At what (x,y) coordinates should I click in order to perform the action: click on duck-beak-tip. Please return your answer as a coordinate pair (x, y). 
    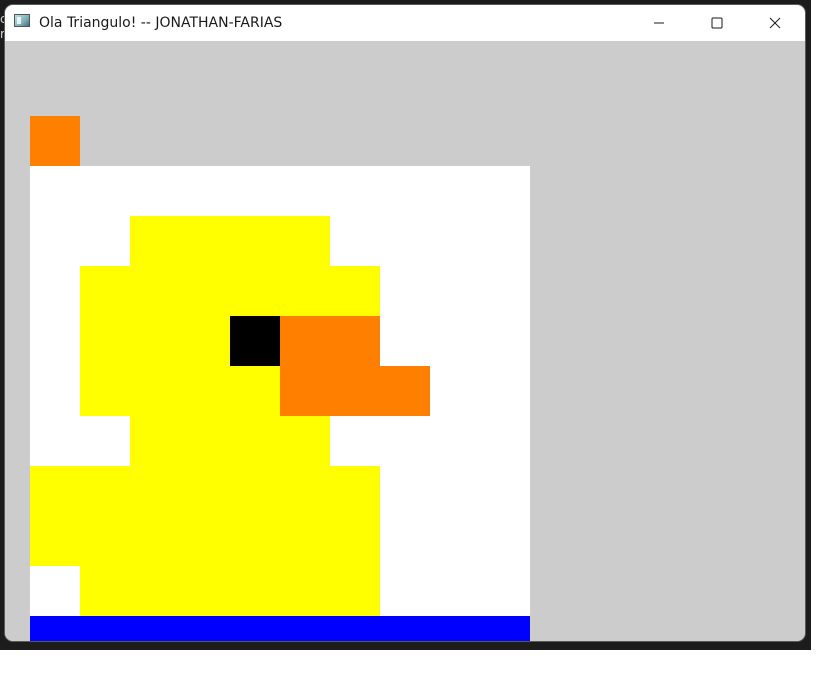
    Looking at the image, I should click on (405, 391).